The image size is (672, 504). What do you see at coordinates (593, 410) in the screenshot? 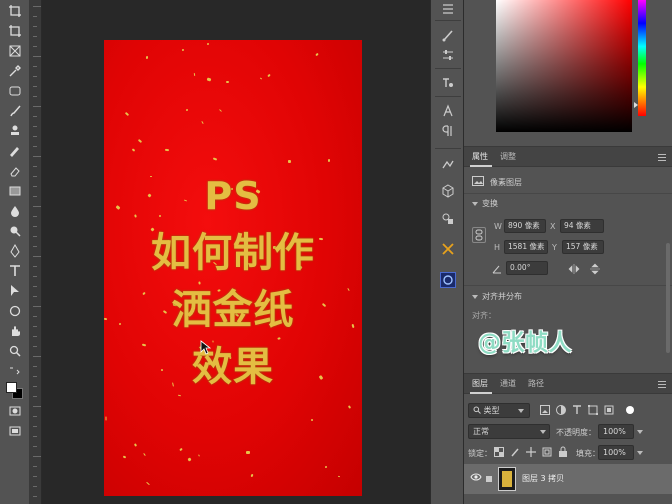
I see `filter-shape-icon` at bounding box center [593, 410].